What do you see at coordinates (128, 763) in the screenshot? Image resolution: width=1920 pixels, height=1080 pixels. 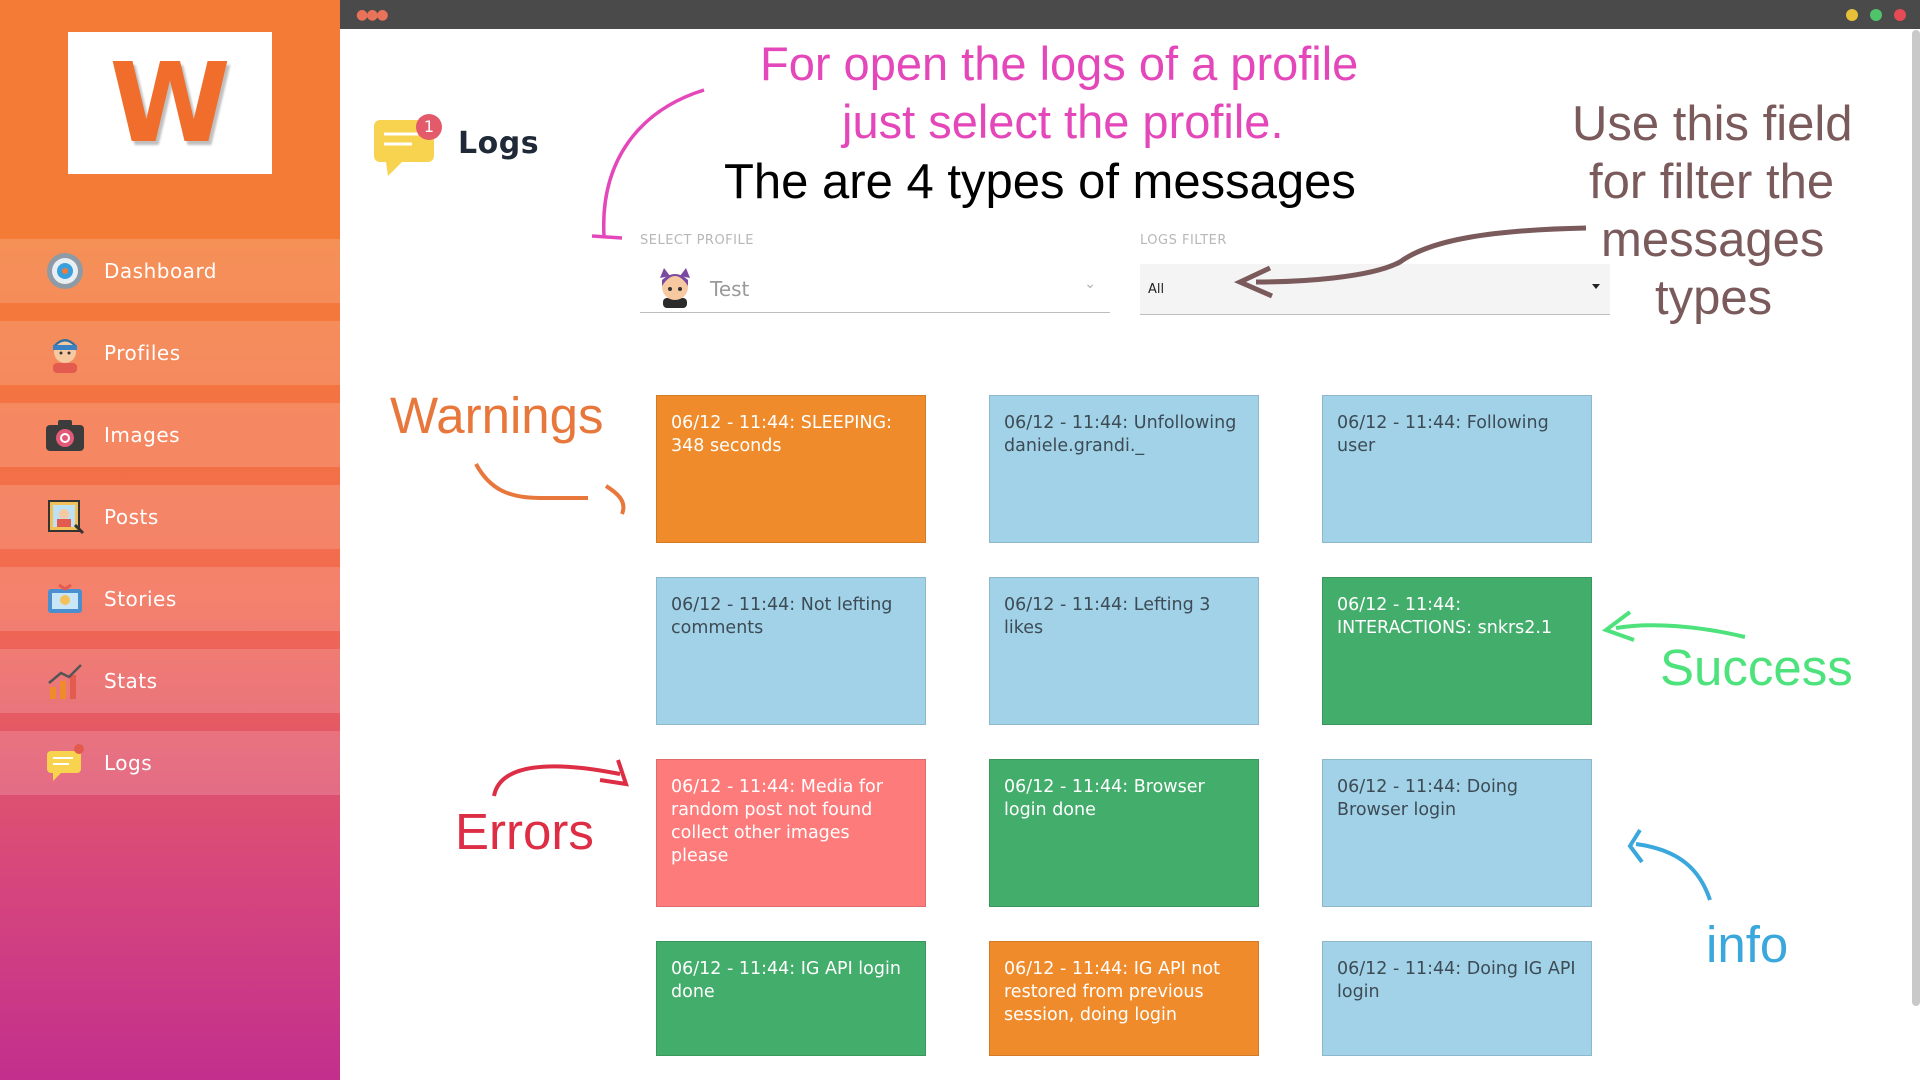 I see `sidebar-item-label: Logs` at bounding box center [128, 763].